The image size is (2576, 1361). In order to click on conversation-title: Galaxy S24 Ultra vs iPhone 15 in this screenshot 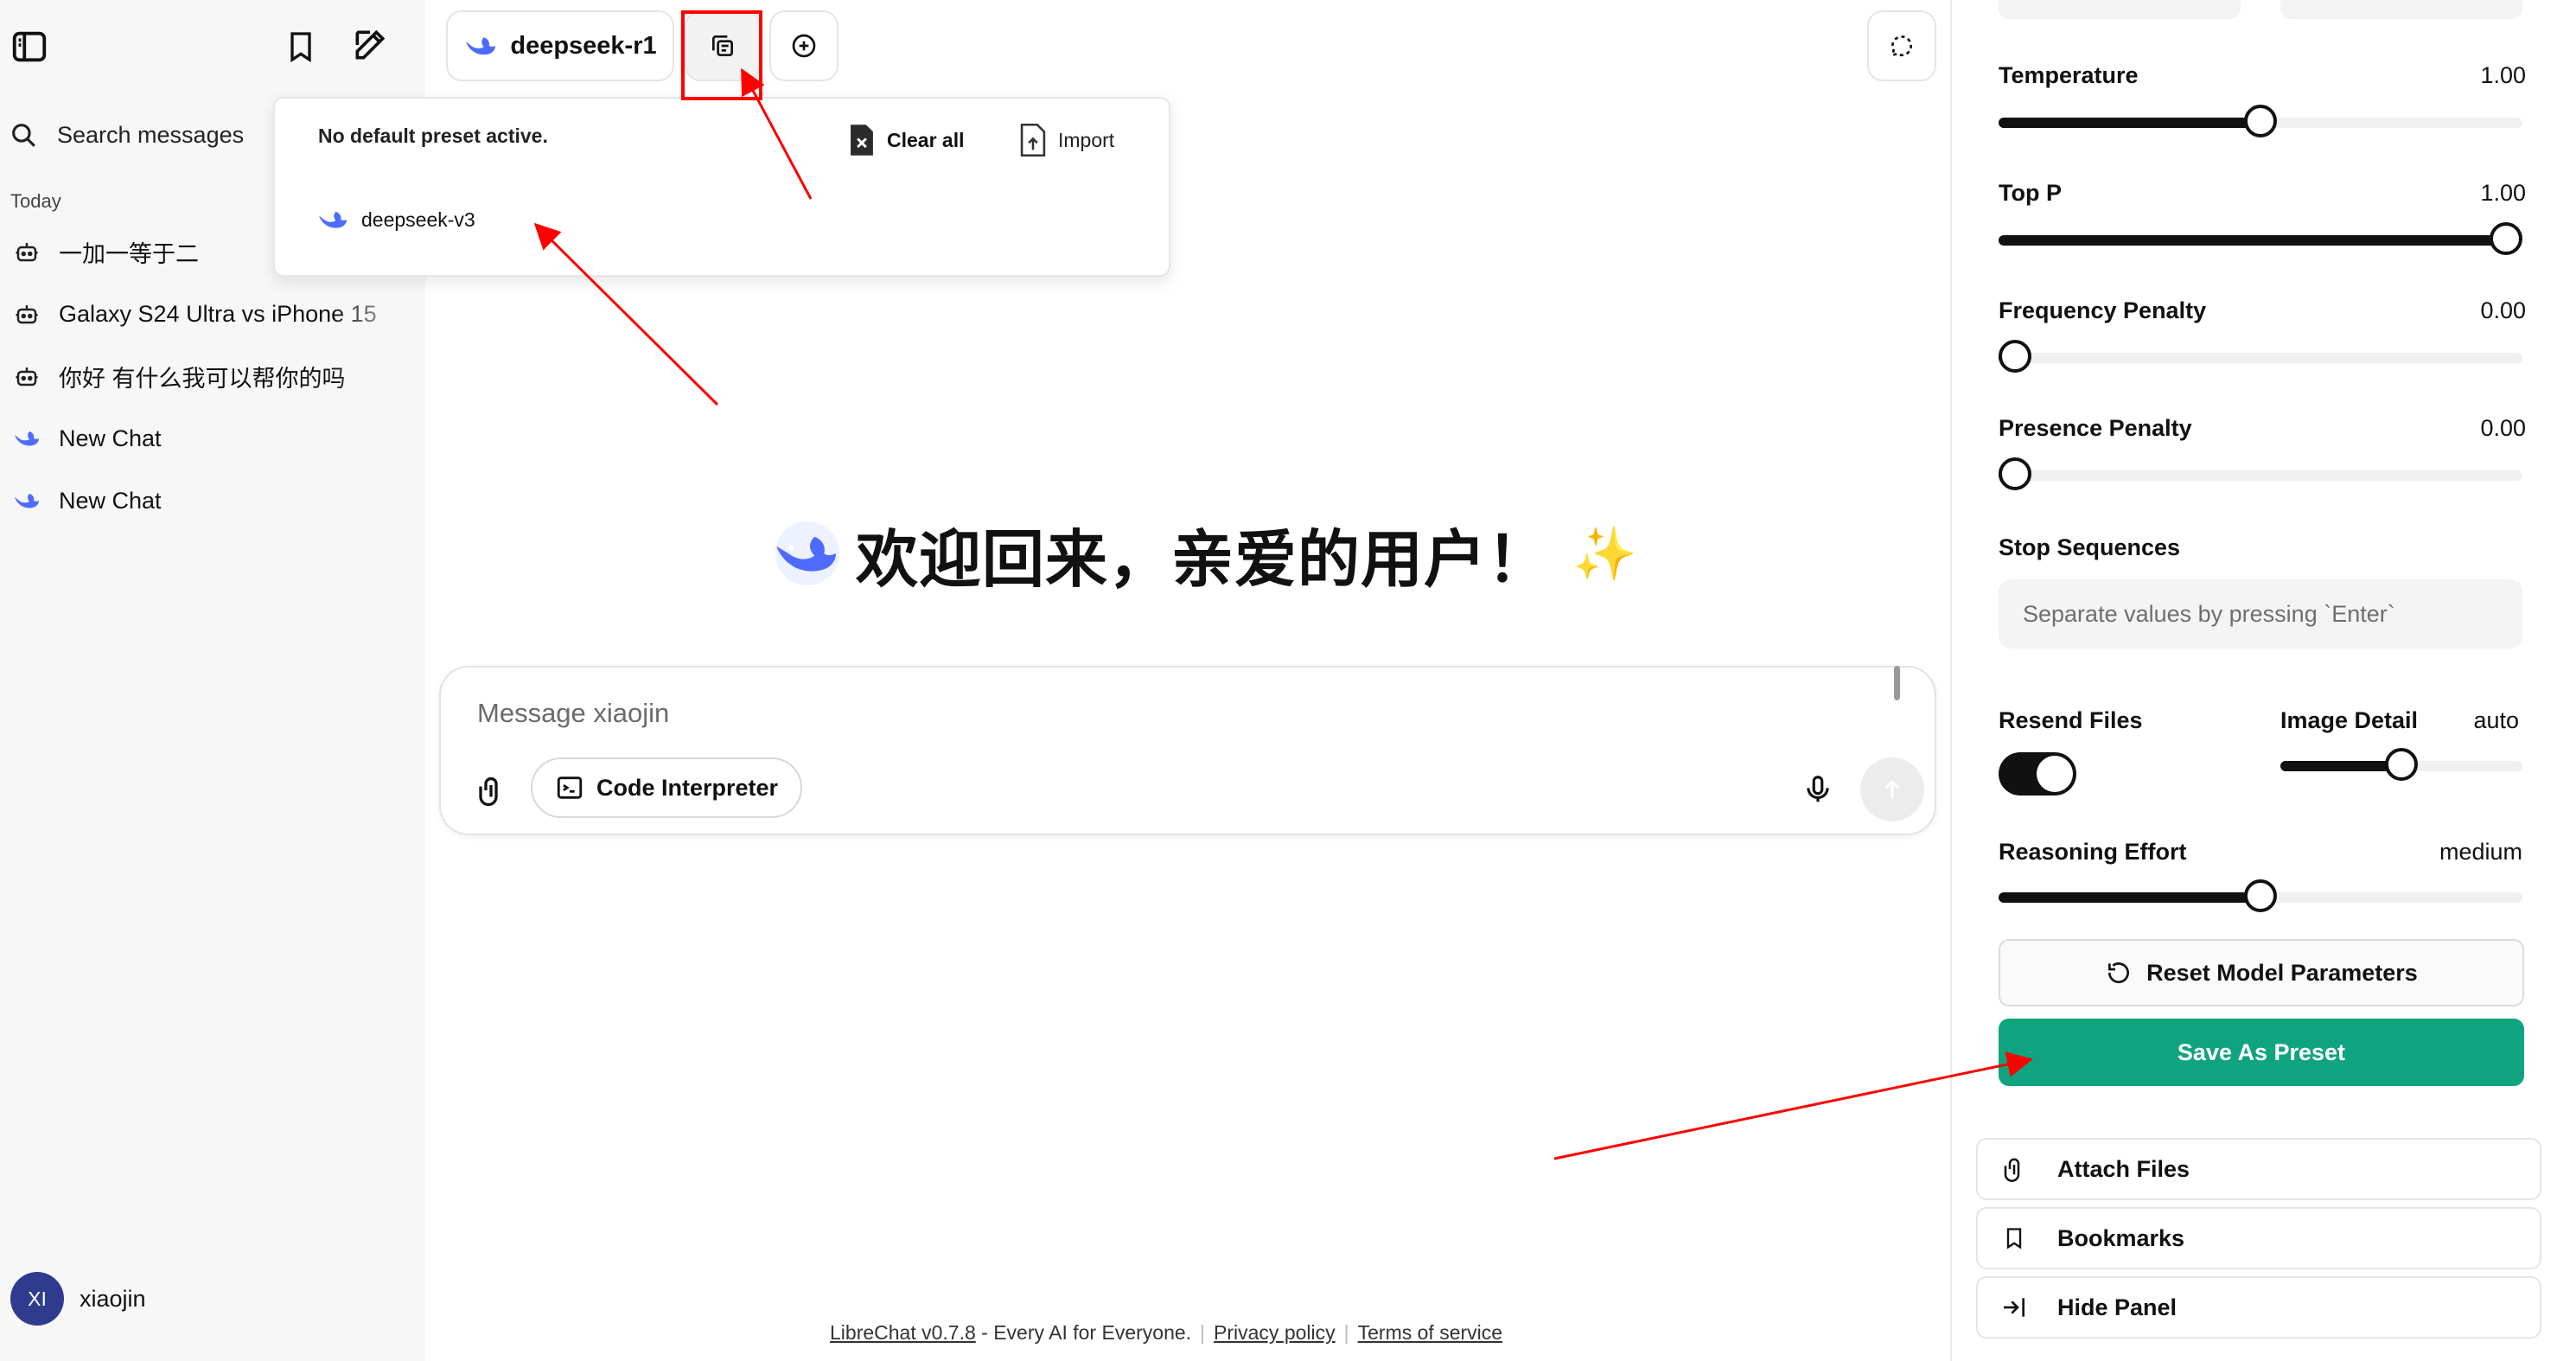, I will do `click(218, 313)`.